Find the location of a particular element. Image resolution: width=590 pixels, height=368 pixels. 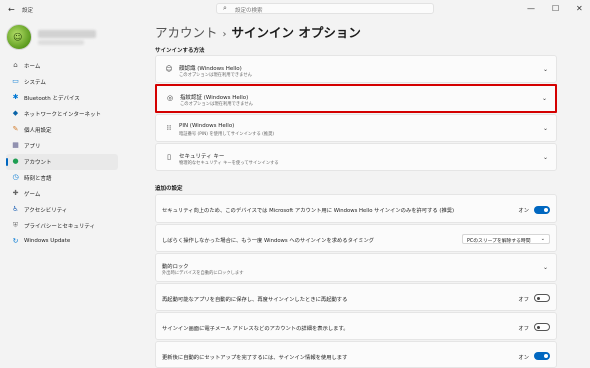

option-title: 顔認識 (Windows Hello) is located at coordinates (210, 69).